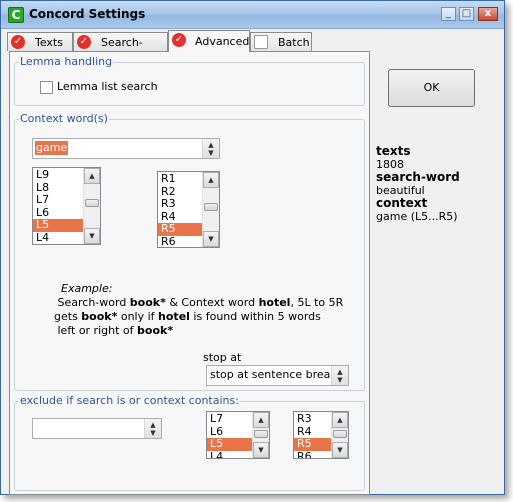  What do you see at coordinates (402, 203) in the screenshot?
I see `summary-context-label: context` at bounding box center [402, 203].